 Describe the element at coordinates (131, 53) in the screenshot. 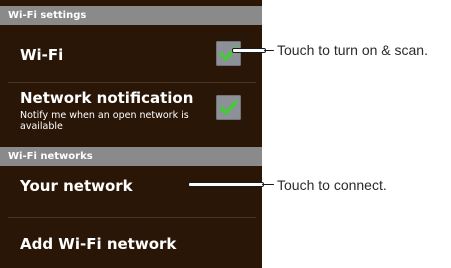

I see `wifi-toggle-row: Wi-Fi` at that location.